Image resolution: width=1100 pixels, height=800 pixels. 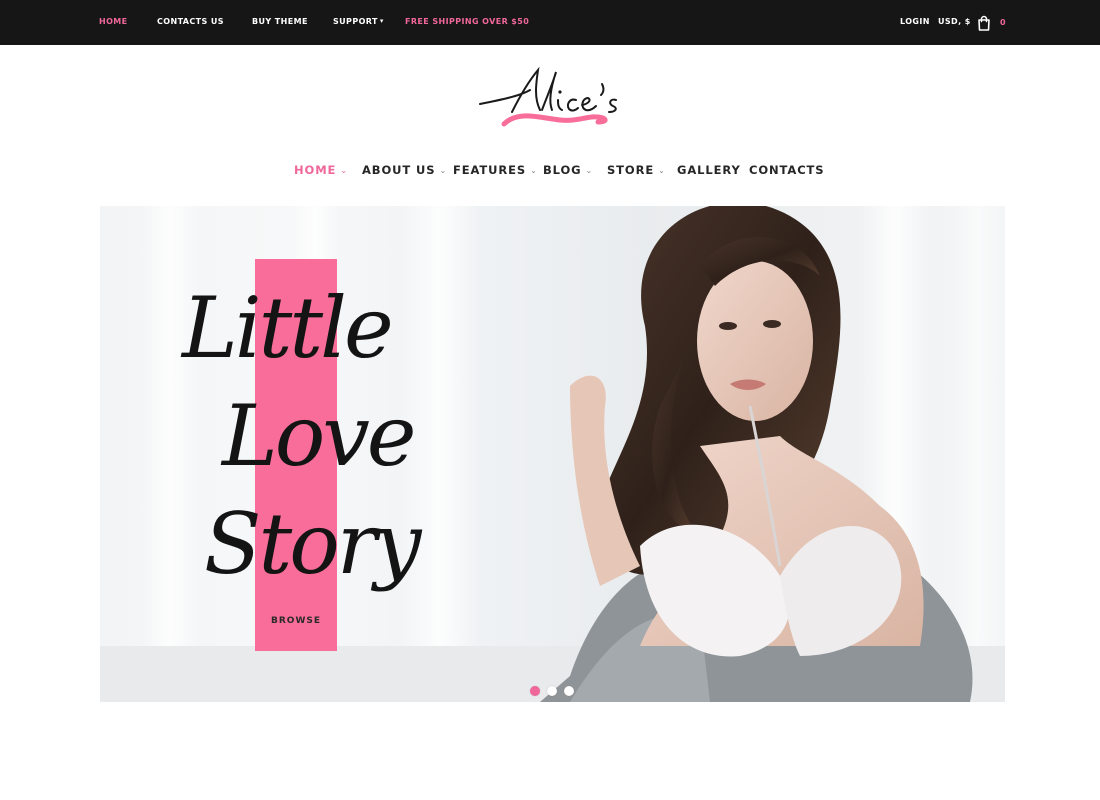 I want to click on topbar-link-support: SUPPORT ▾, so click(x=358, y=22).